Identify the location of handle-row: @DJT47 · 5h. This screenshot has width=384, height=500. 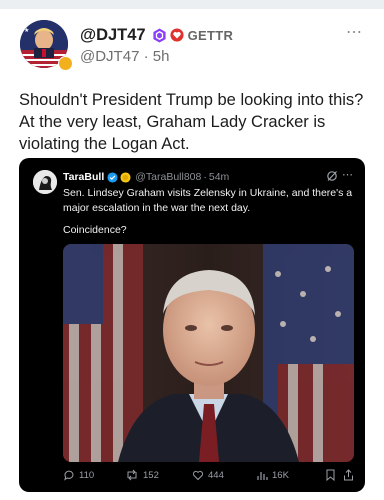
(124, 56).